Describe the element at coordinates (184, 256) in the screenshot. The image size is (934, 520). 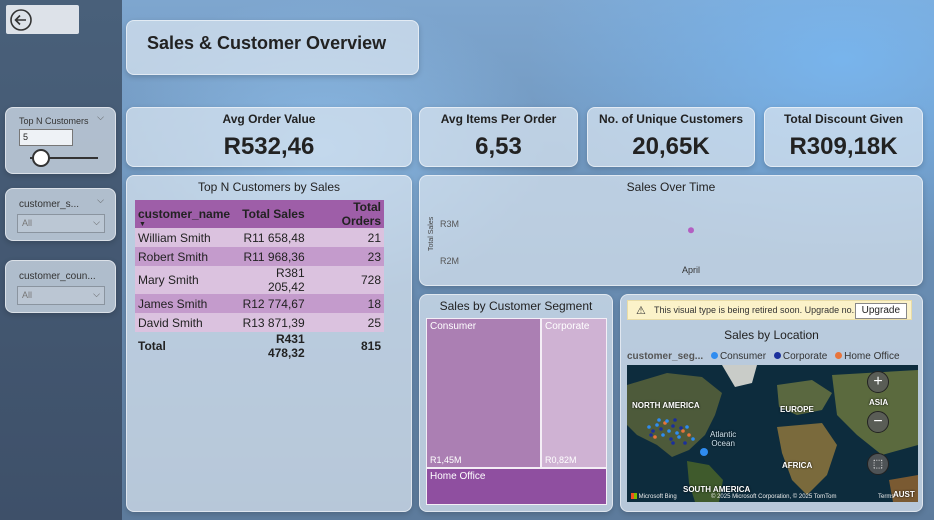
I see `cell-customer-name: Robert Smith` at that location.